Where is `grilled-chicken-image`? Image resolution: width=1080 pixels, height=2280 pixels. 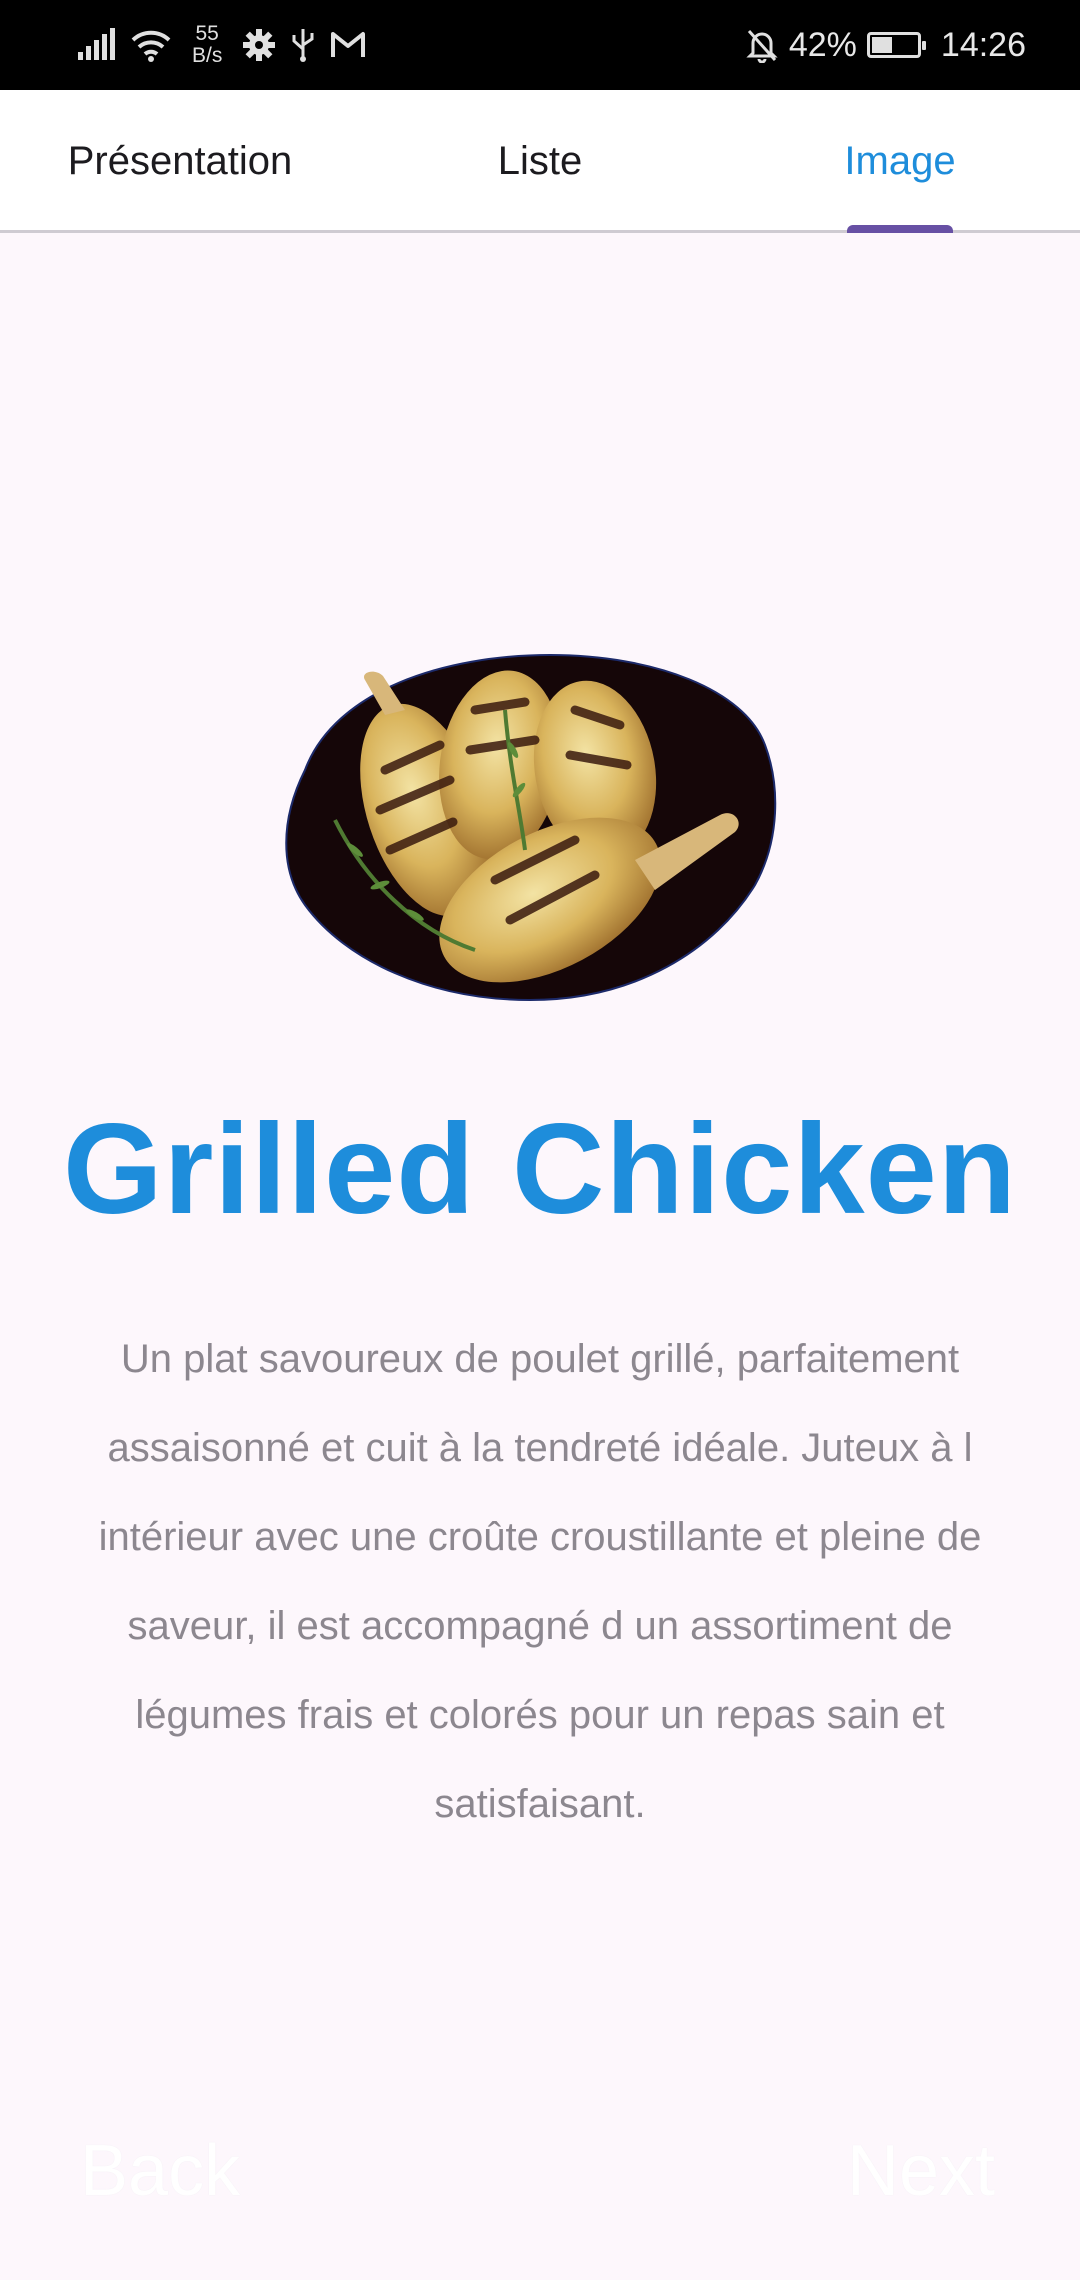 grilled-chicken-image is located at coordinates (537, 830).